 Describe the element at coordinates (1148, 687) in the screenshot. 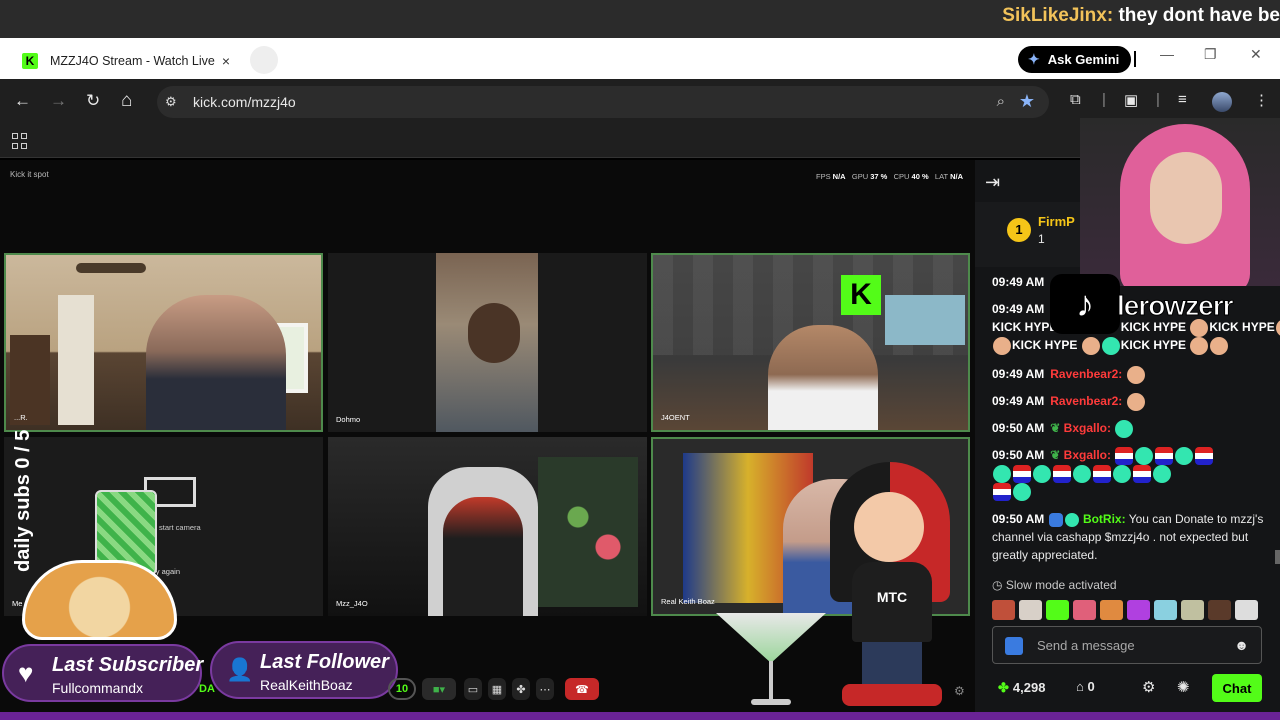

I see `chat-settings-icon: ⚙` at that location.